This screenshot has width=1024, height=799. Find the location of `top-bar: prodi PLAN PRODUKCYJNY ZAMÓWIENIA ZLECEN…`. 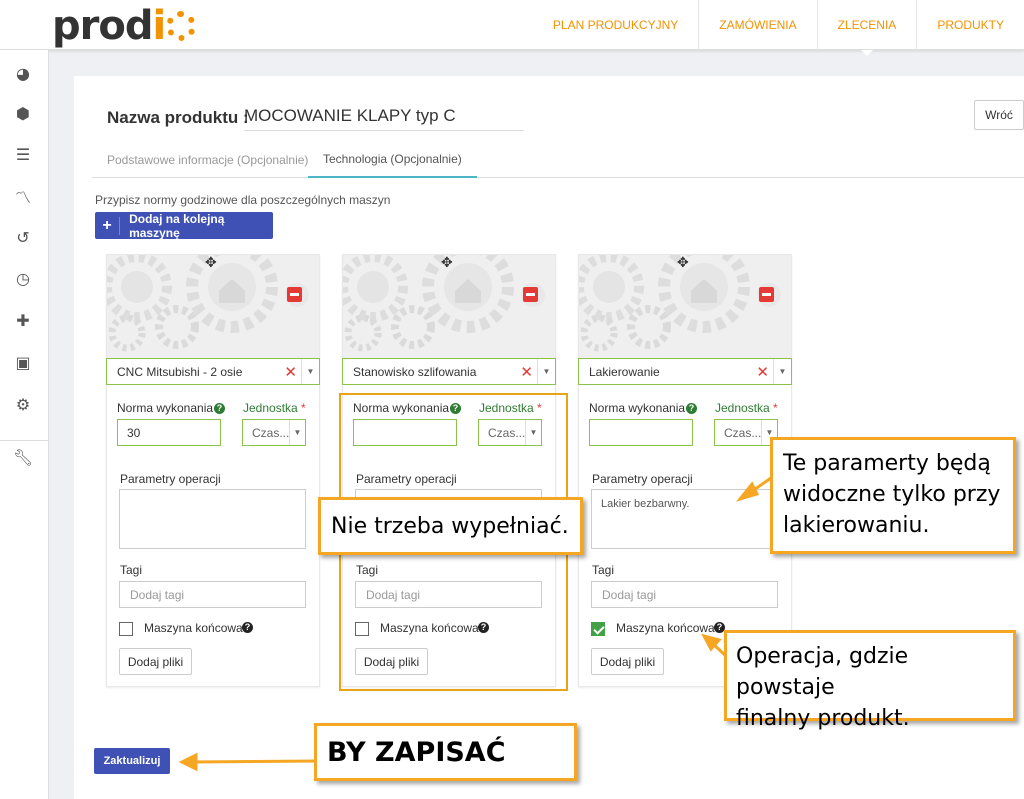

top-bar: prodi PLAN PRODUKCYJNY ZAMÓWIENIA ZLECEN… is located at coordinates (512, 28).